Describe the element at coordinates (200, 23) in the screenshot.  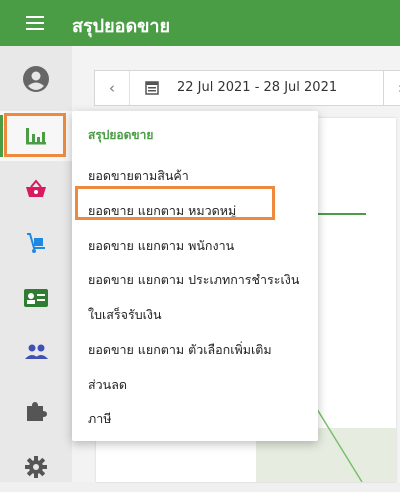
I see `app-header: สรุปยอดขาย` at that location.